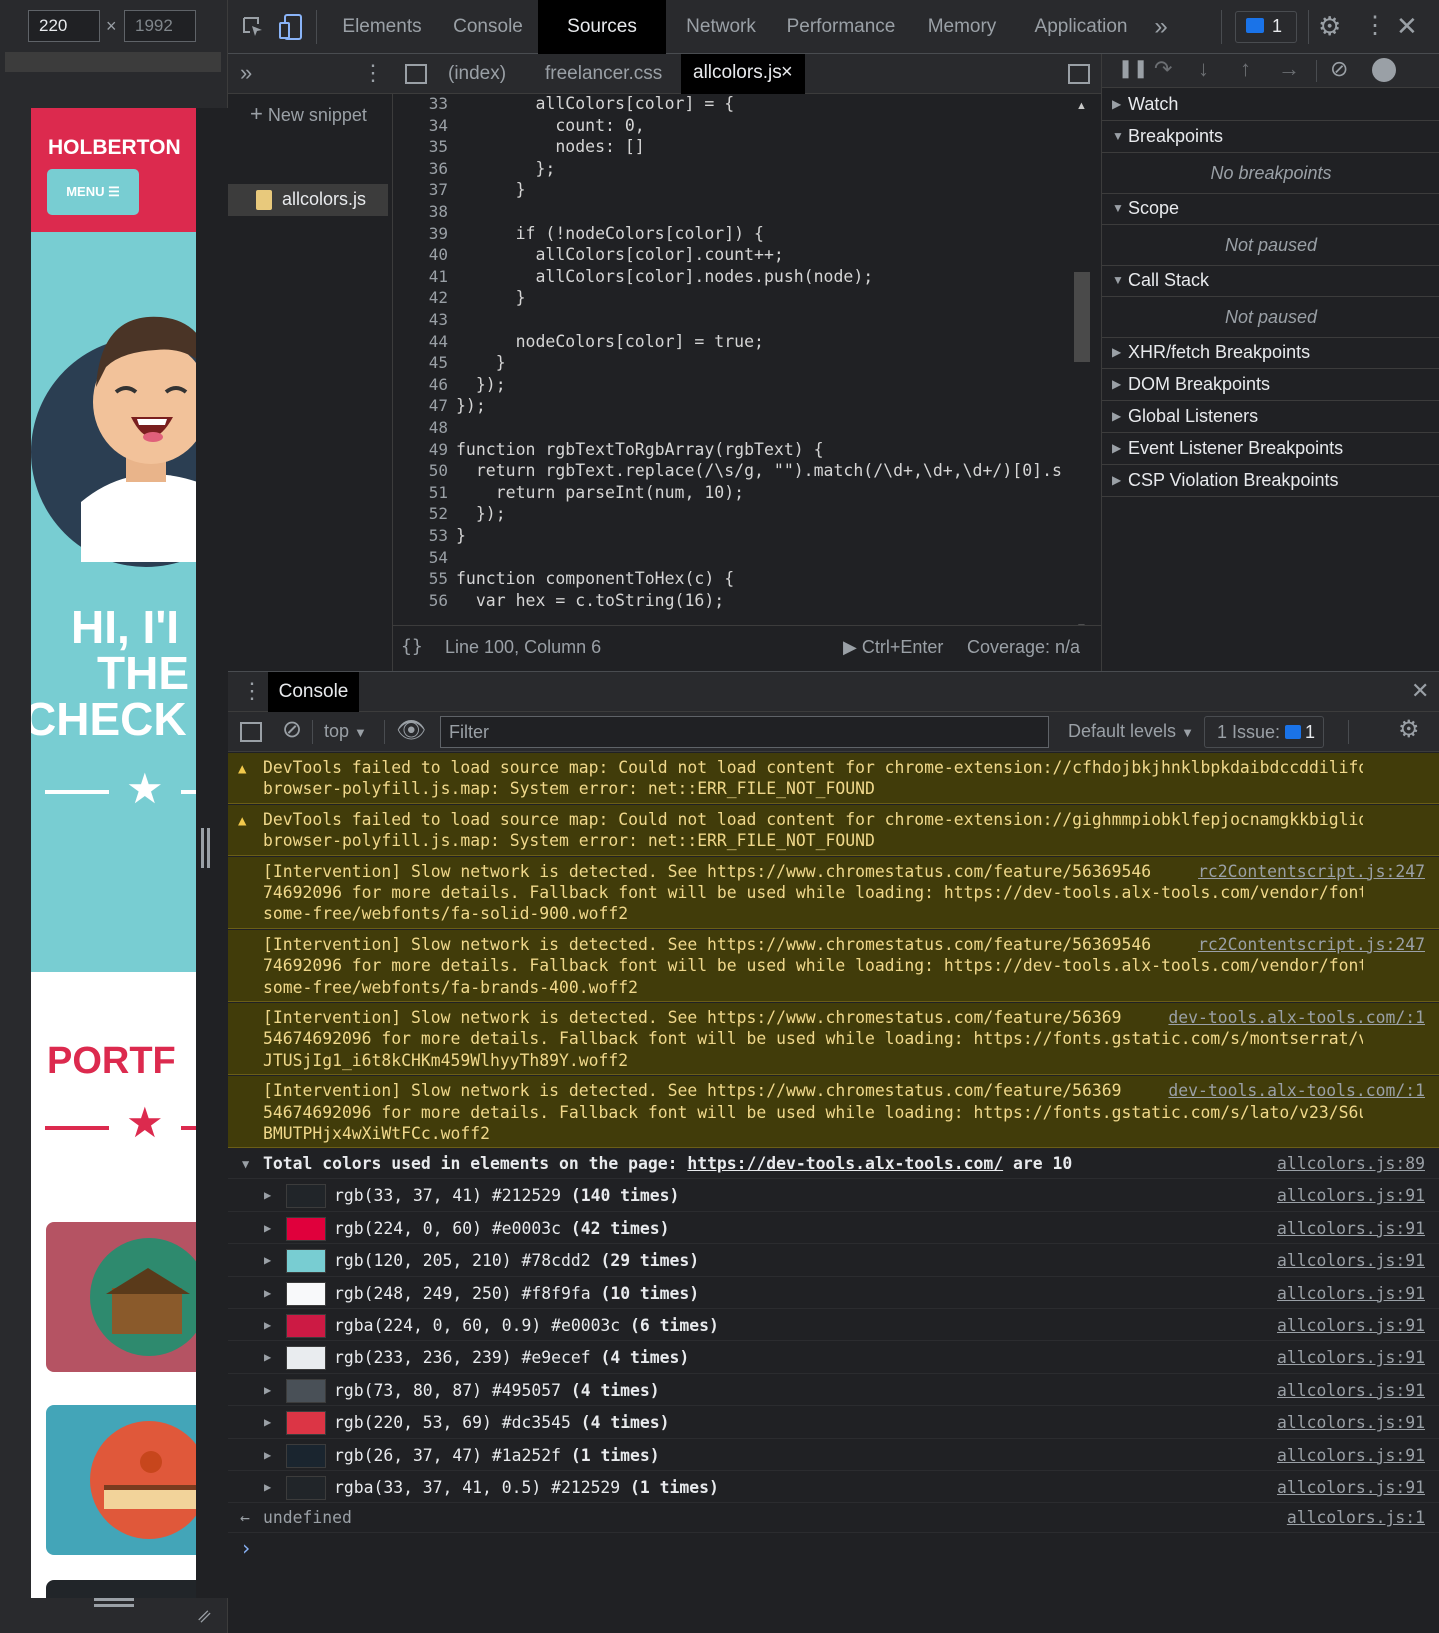 The image size is (1439, 1633). I want to click on settings-gear-icon: ⚙, so click(1329, 26).